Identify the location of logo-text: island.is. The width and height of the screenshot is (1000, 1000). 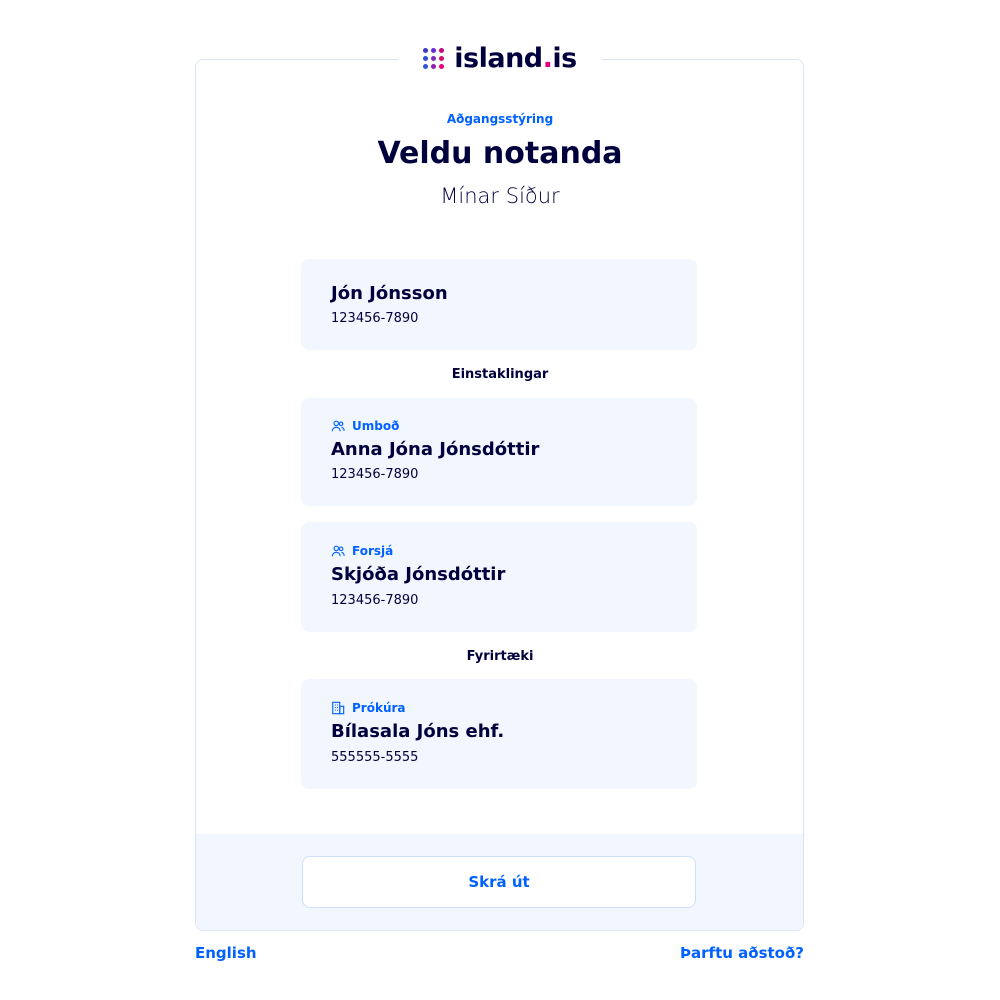
(515, 58).